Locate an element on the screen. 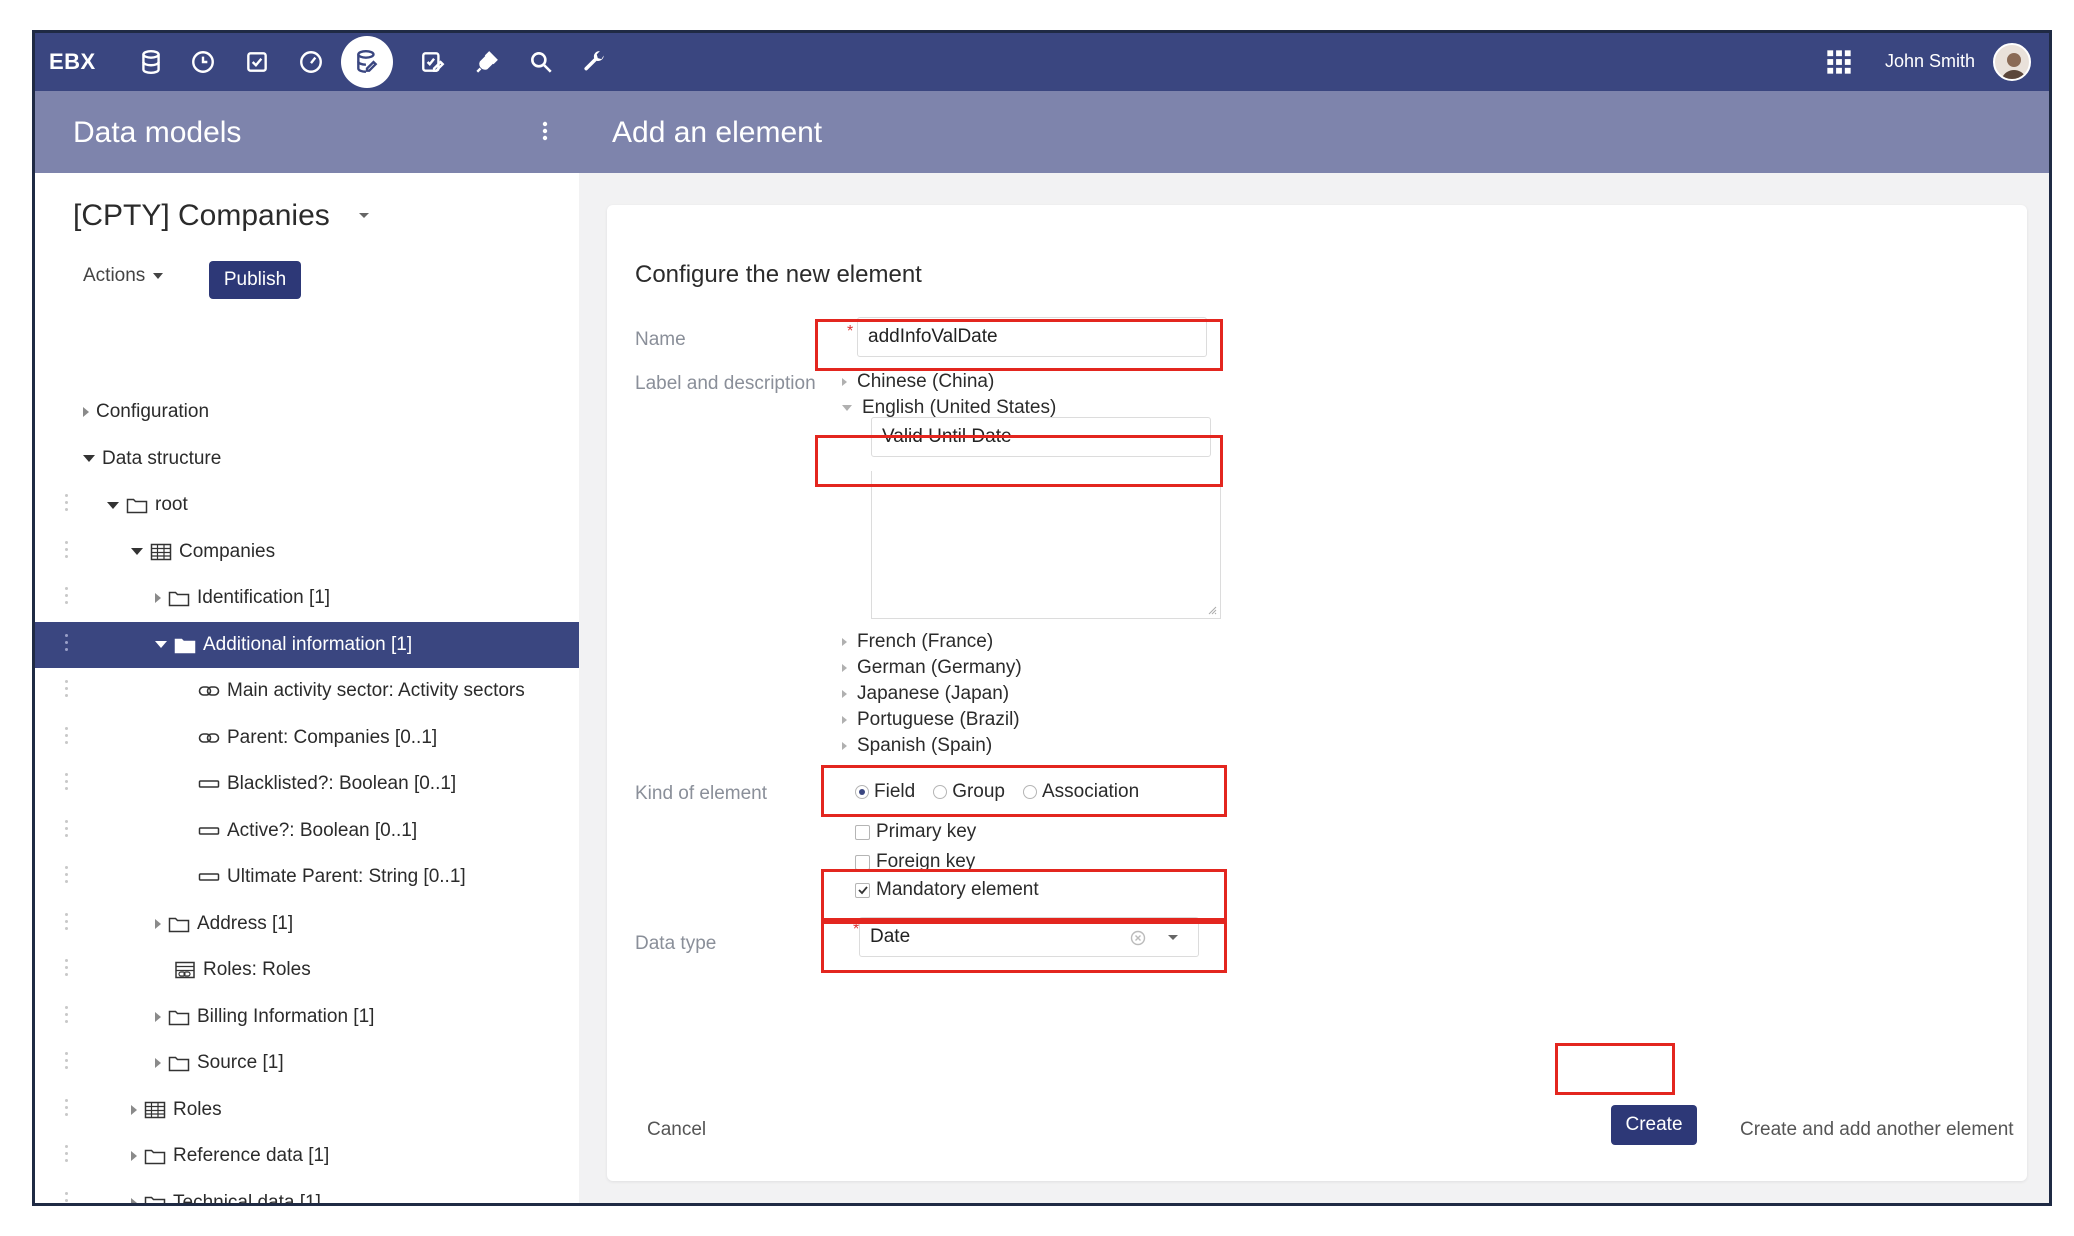  checklist-icon is located at coordinates (257, 62).